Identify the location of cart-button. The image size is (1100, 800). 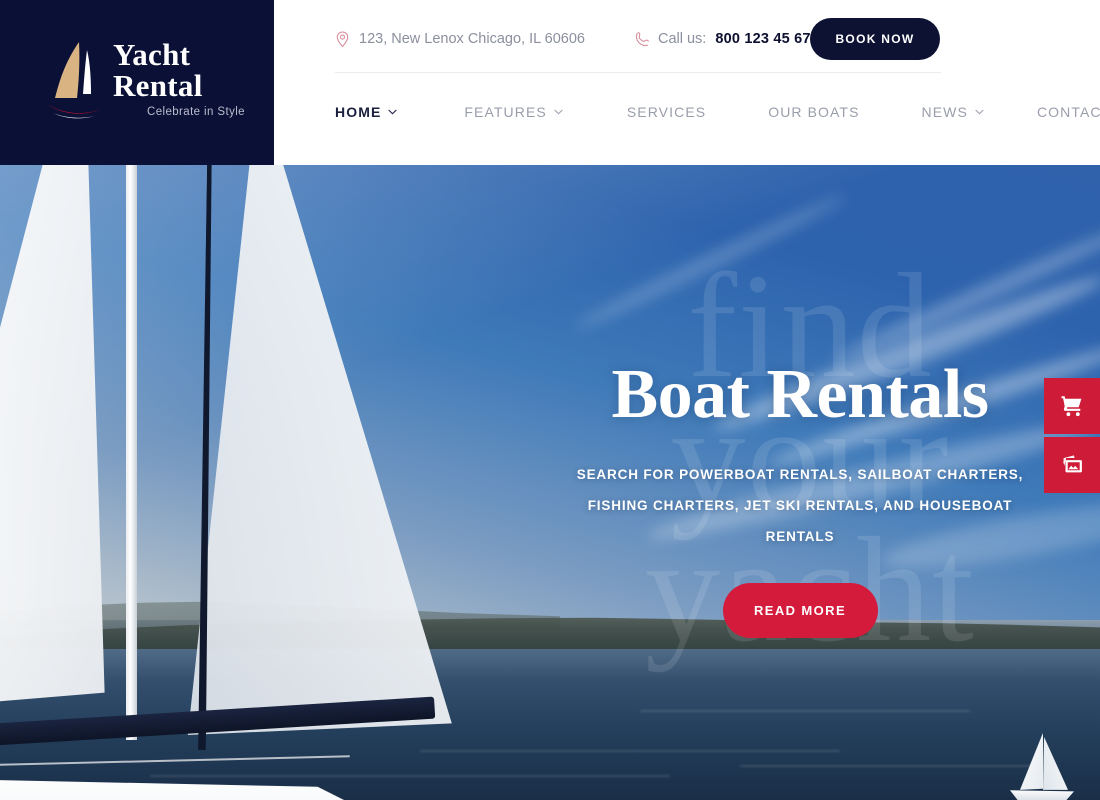
(1072, 406).